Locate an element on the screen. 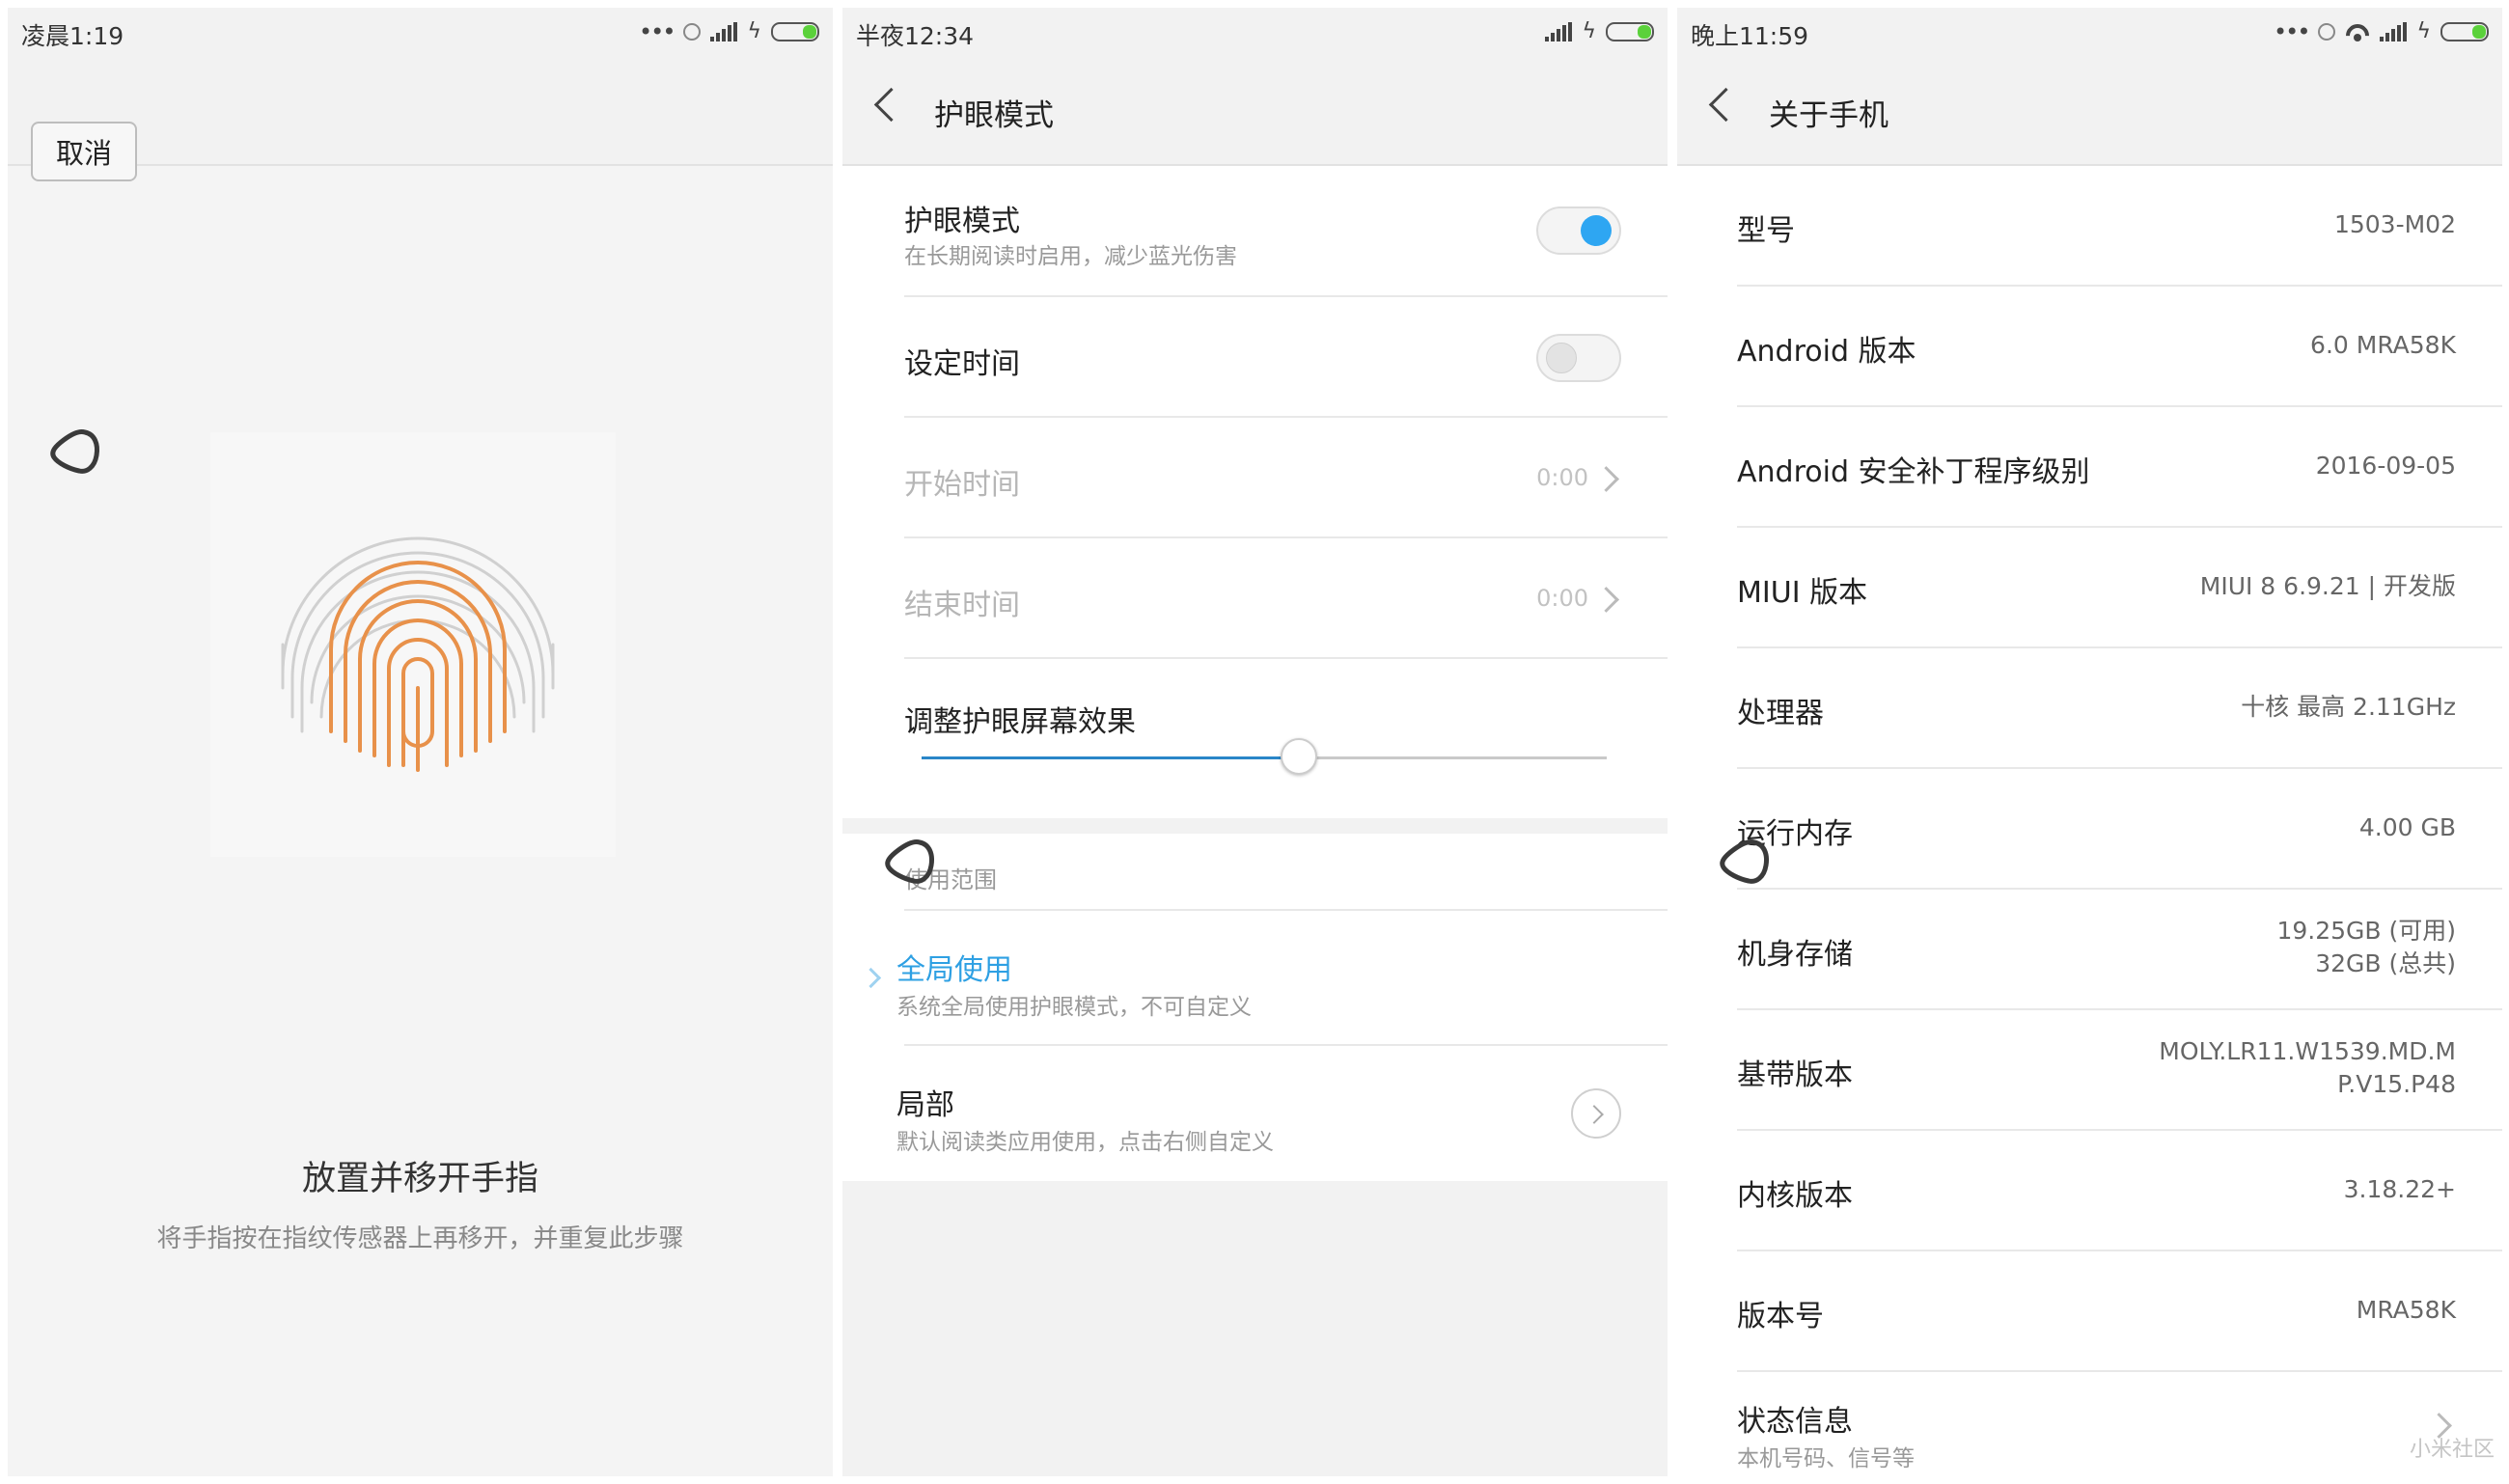 This screenshot has width=2509, height=1484. info-row-security-patch: Android 安全补丁程序级别 2016-09-05 is located at coordinates (2089, 467).